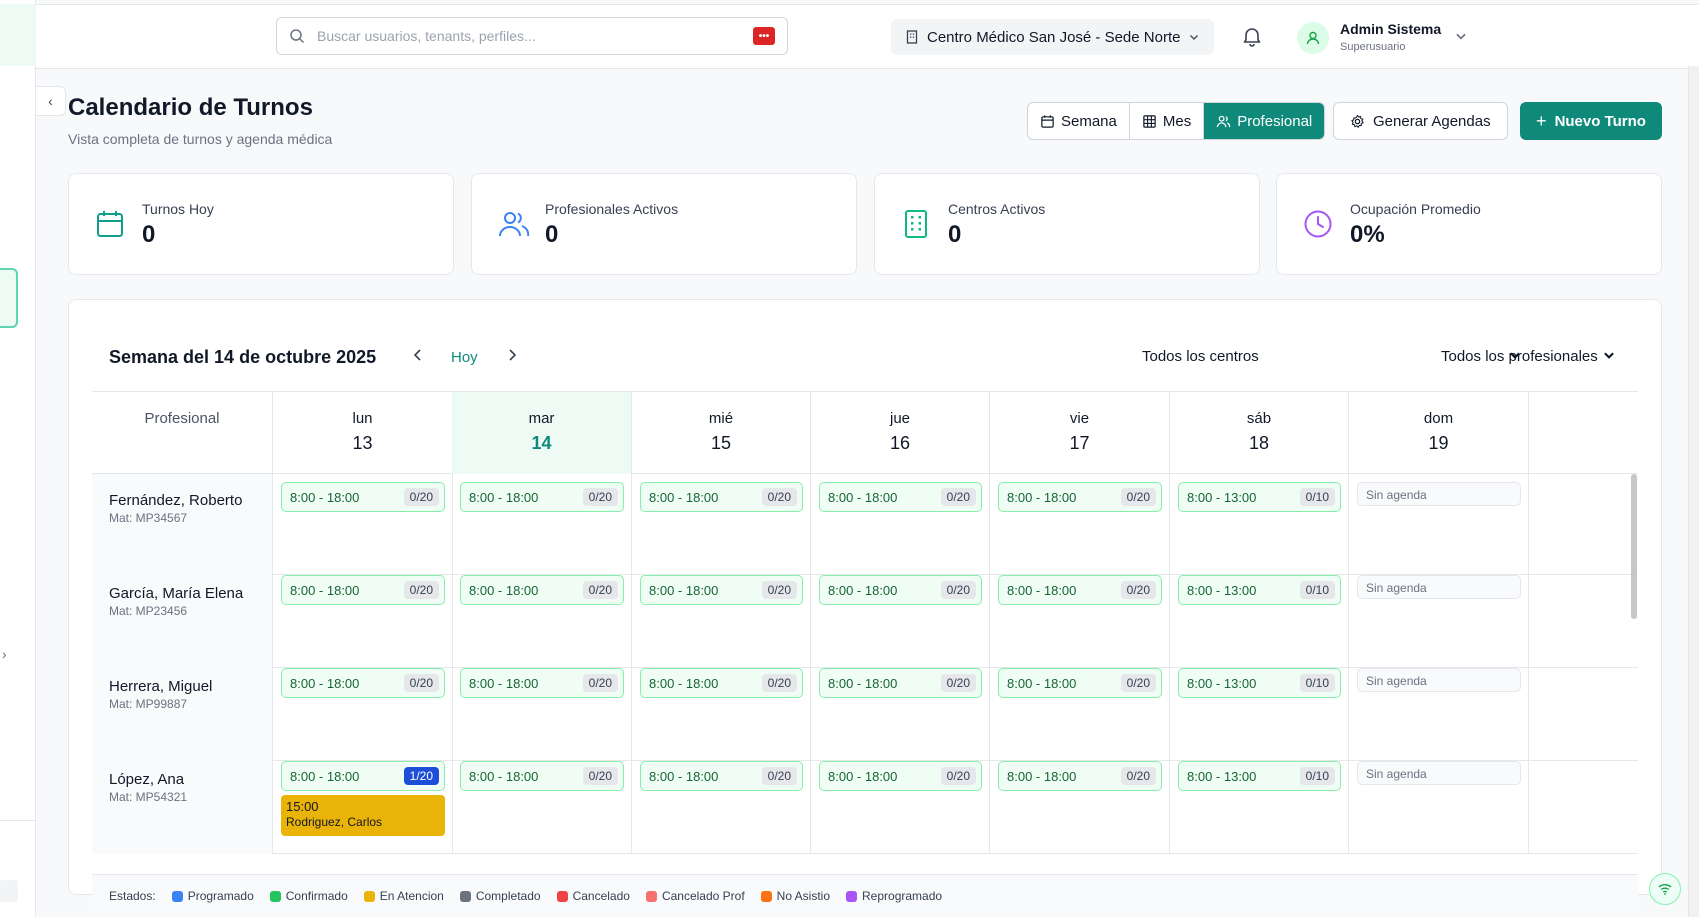 This screenshot has width=1699, height=917. Describe the element at coordinates (1053, 37) in the screenshot. I see `center-selector: Centro Médico San José - Sede Norte` at that location.